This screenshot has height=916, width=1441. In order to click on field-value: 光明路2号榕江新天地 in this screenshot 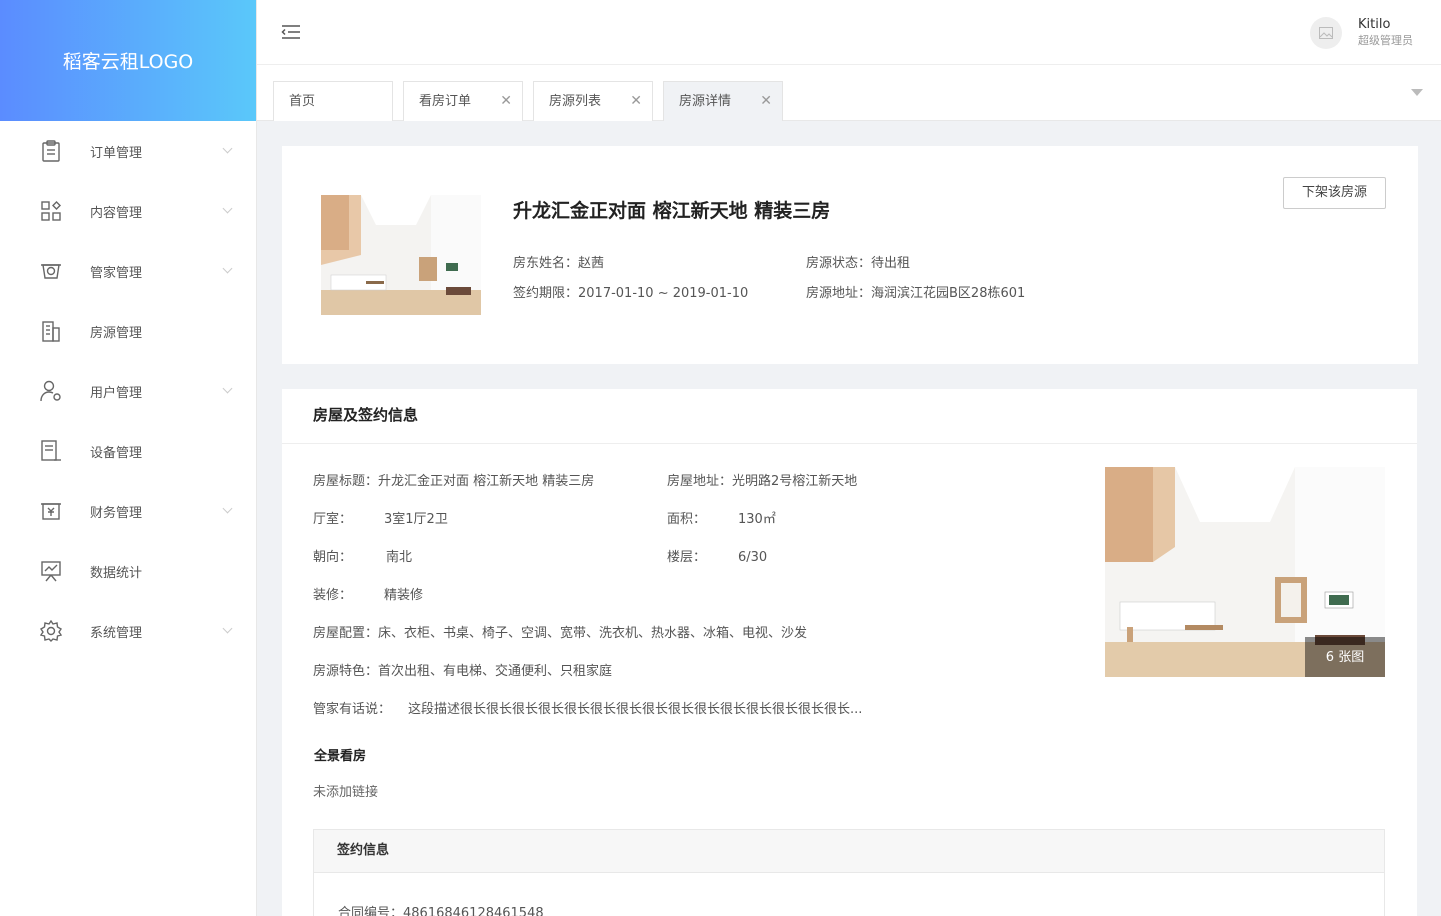, I will do `click(795, 481)`.